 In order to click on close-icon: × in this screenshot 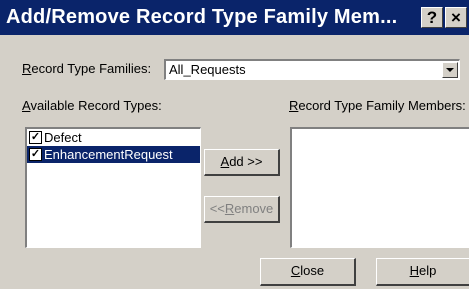, I will do `click(456, 17)`.